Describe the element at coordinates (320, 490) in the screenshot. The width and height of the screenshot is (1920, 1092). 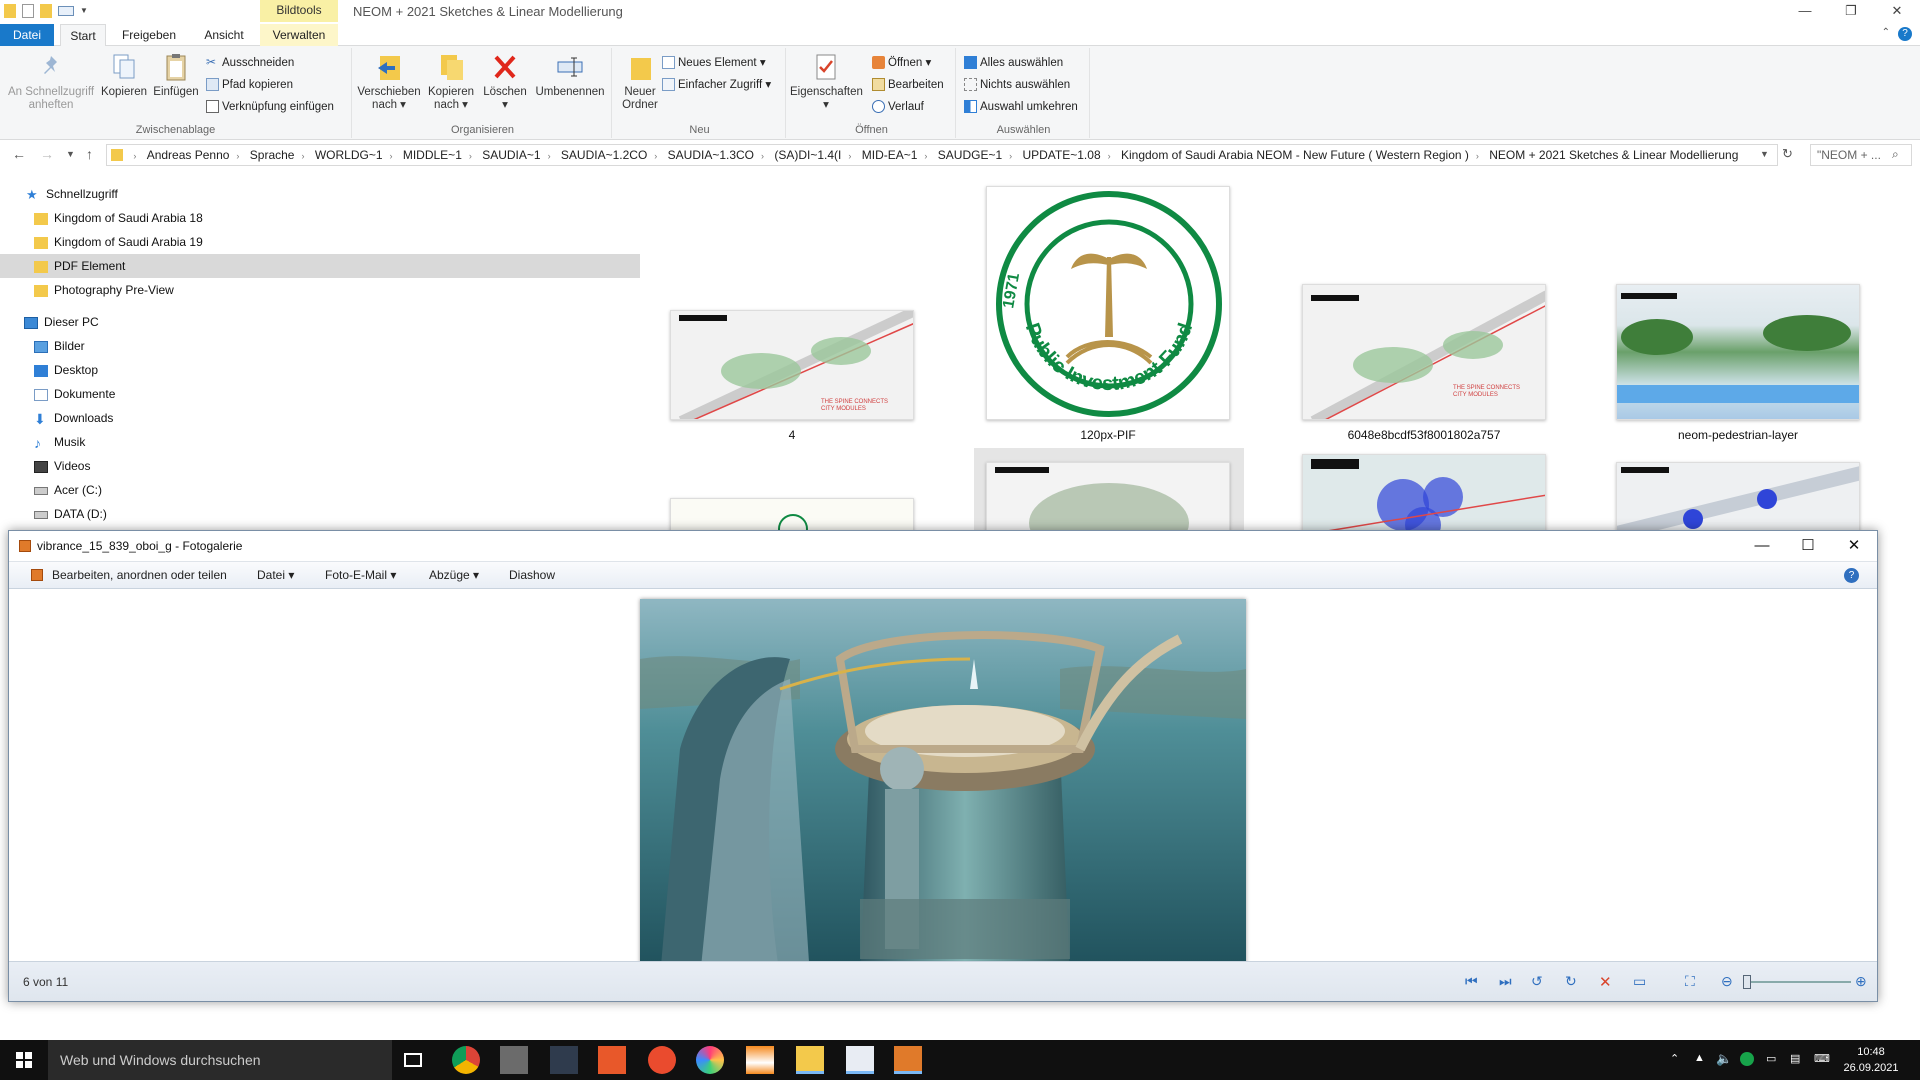
I see `nav-item: Acer (C:)` at that location.